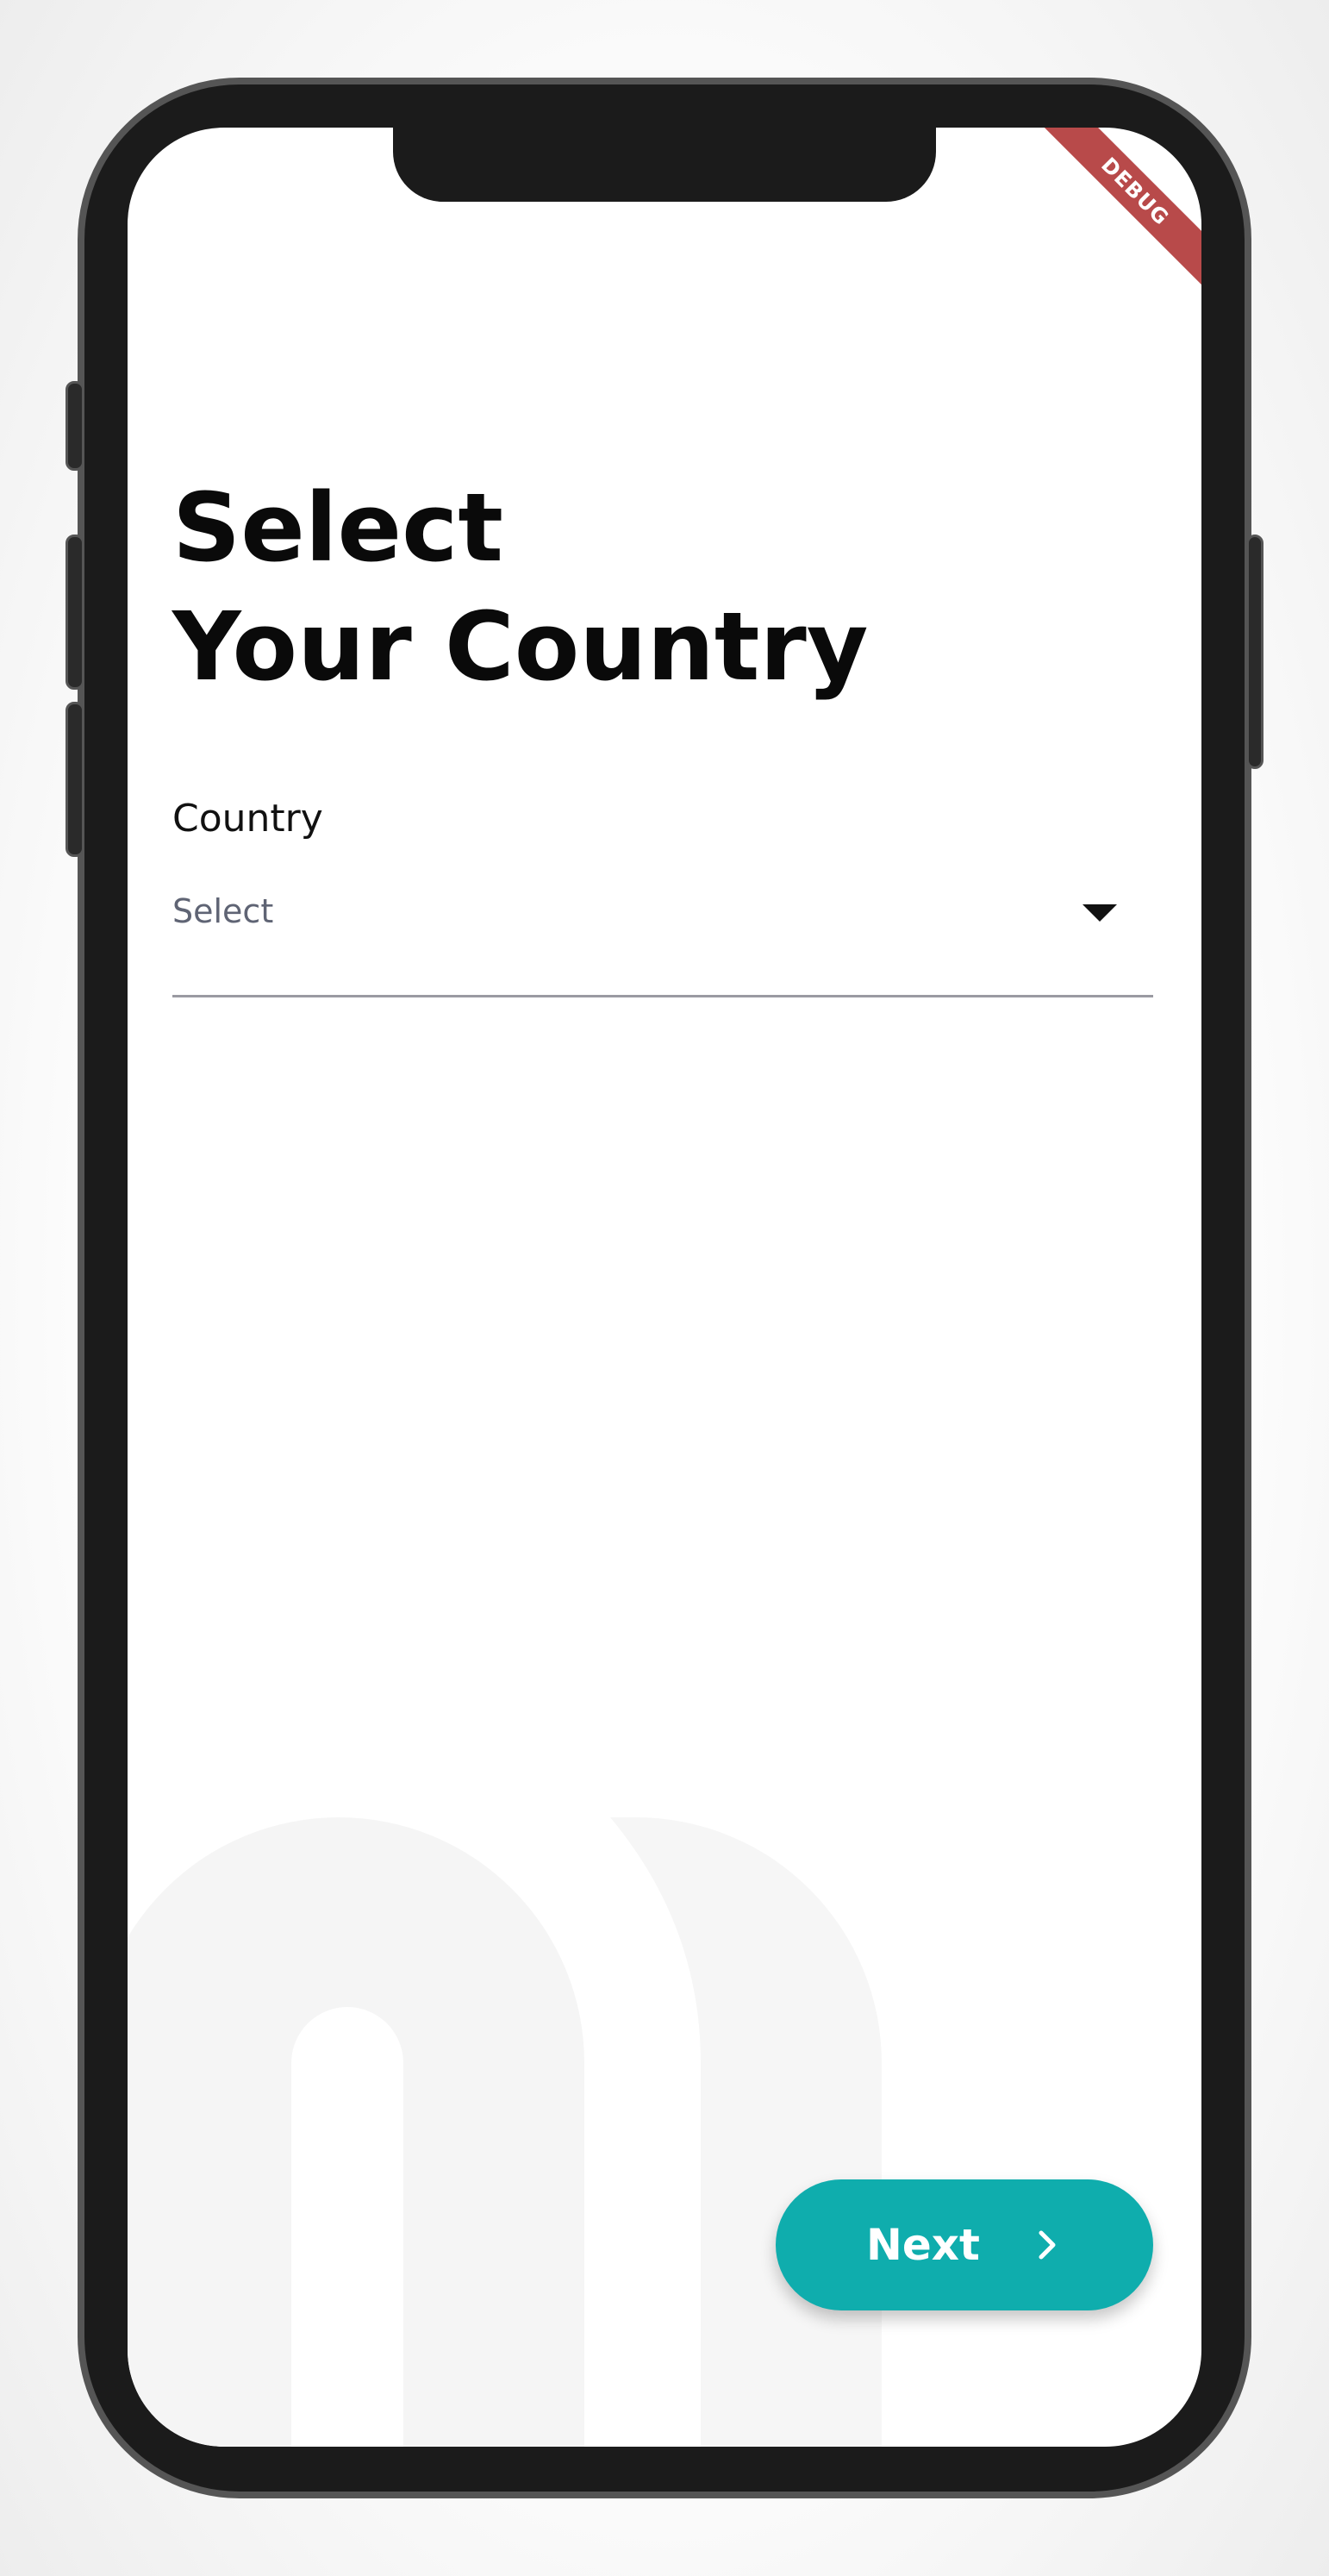 This screenshot has height=2576, width=1329. Describe the element at coordinates (338, 528) in the screenshot. I see `page-title-line1: Select` at that location.